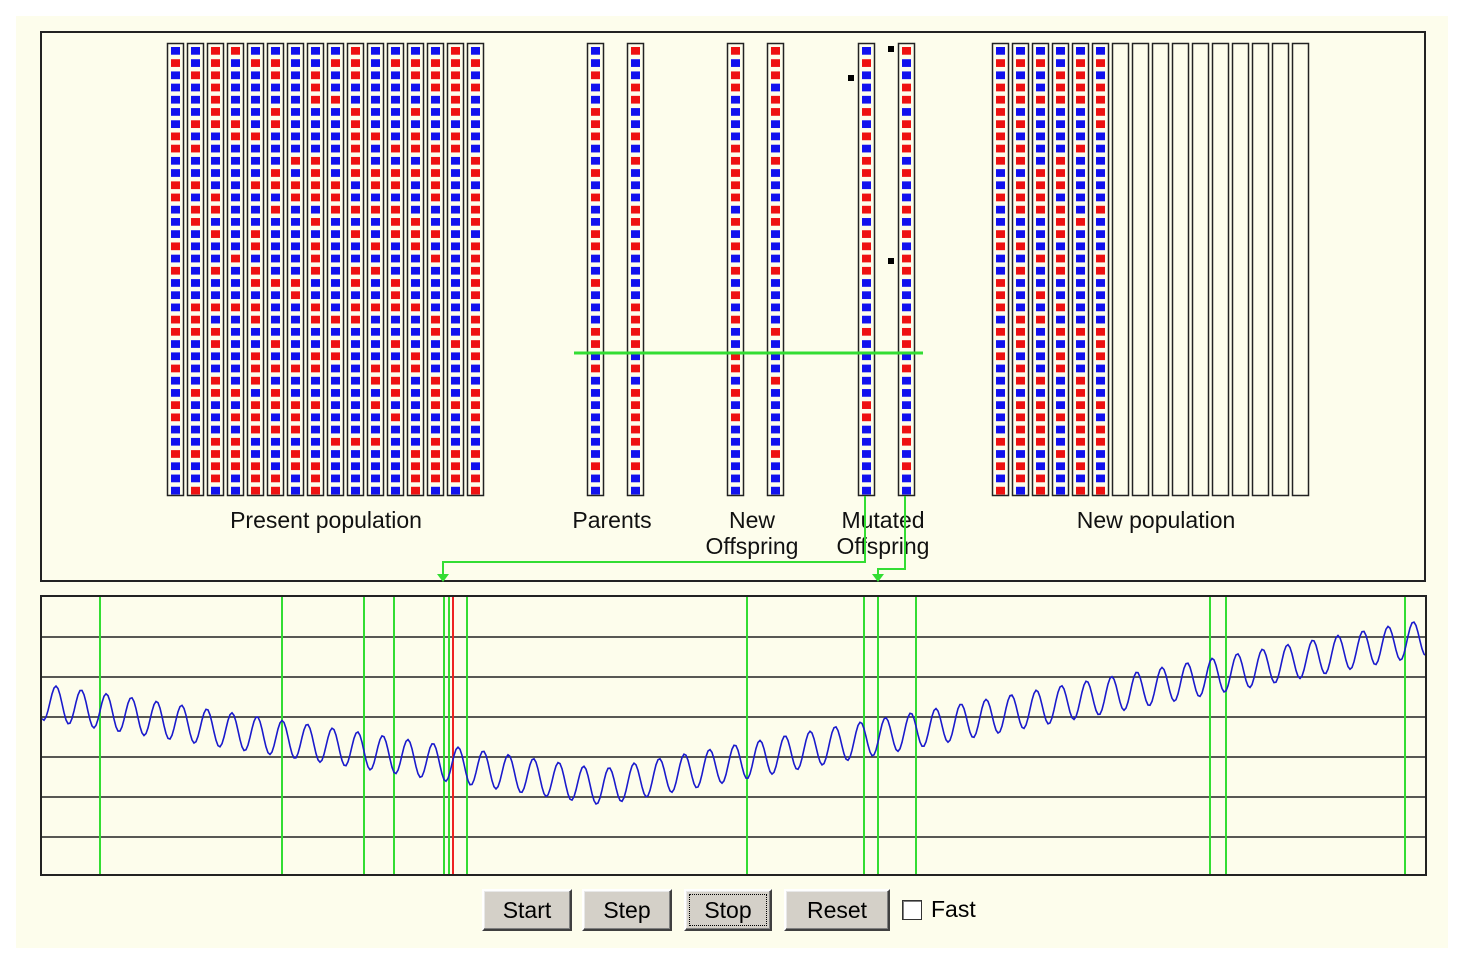 Image resolution: width=1476 pixels, height=964 pixels. What do you see at coordinates (866, 269) in the screenshot?
I see `mutated-chromosome` at bounding box center [866, 269].